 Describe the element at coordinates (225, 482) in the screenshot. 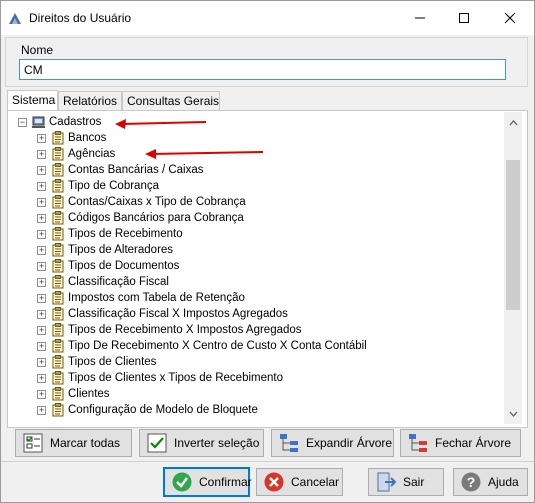

I see `confirm-label: Confirmar` at that location.